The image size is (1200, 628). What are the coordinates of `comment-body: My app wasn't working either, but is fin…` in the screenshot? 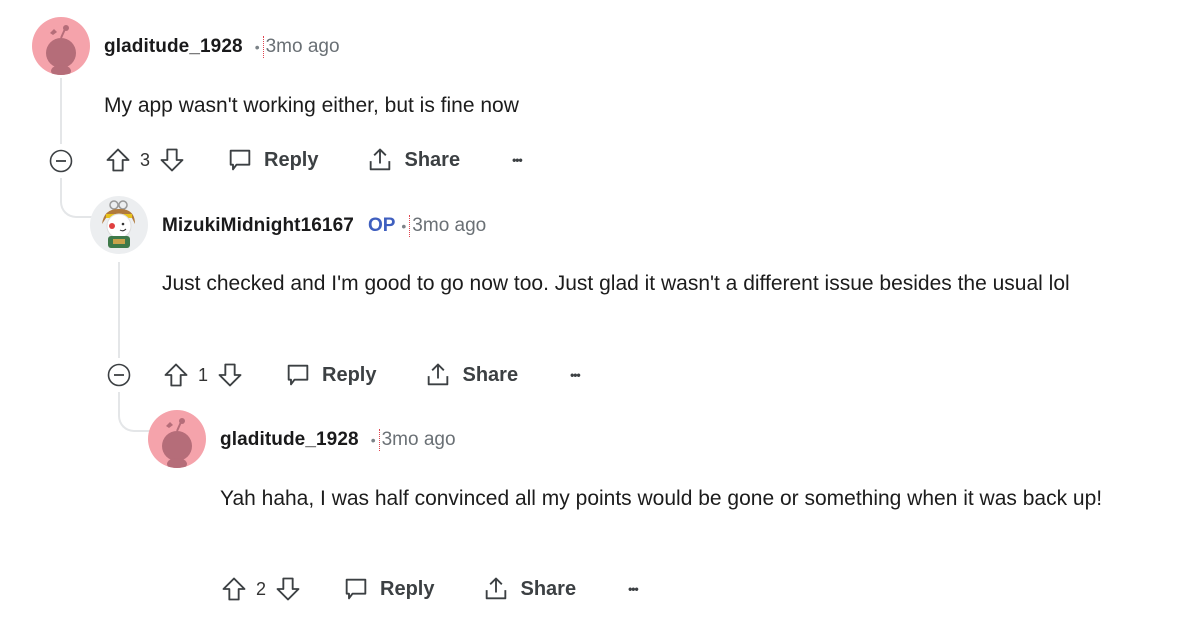 It's located at (311, 105).